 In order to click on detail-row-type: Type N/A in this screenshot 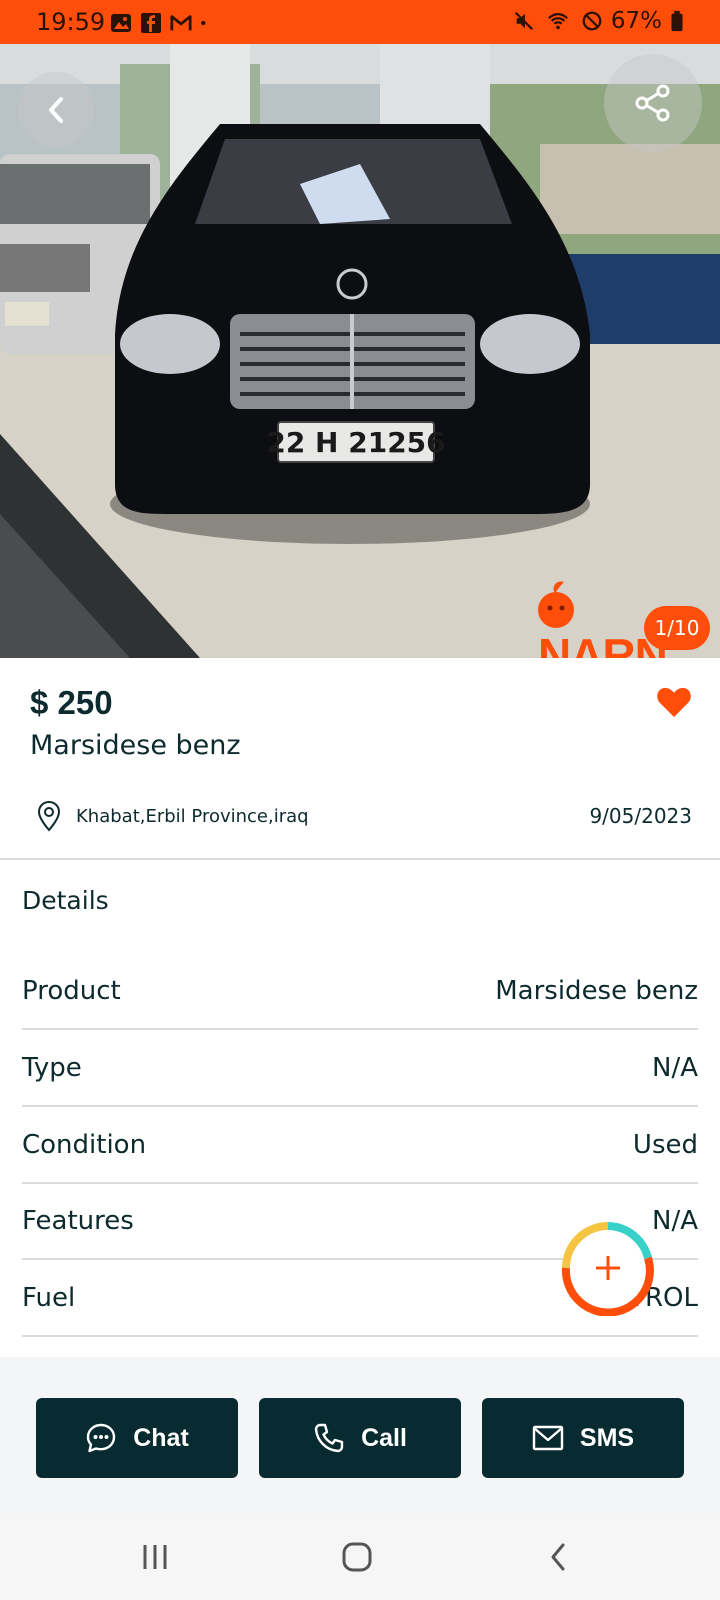, I will do `click(360, 1069)`.